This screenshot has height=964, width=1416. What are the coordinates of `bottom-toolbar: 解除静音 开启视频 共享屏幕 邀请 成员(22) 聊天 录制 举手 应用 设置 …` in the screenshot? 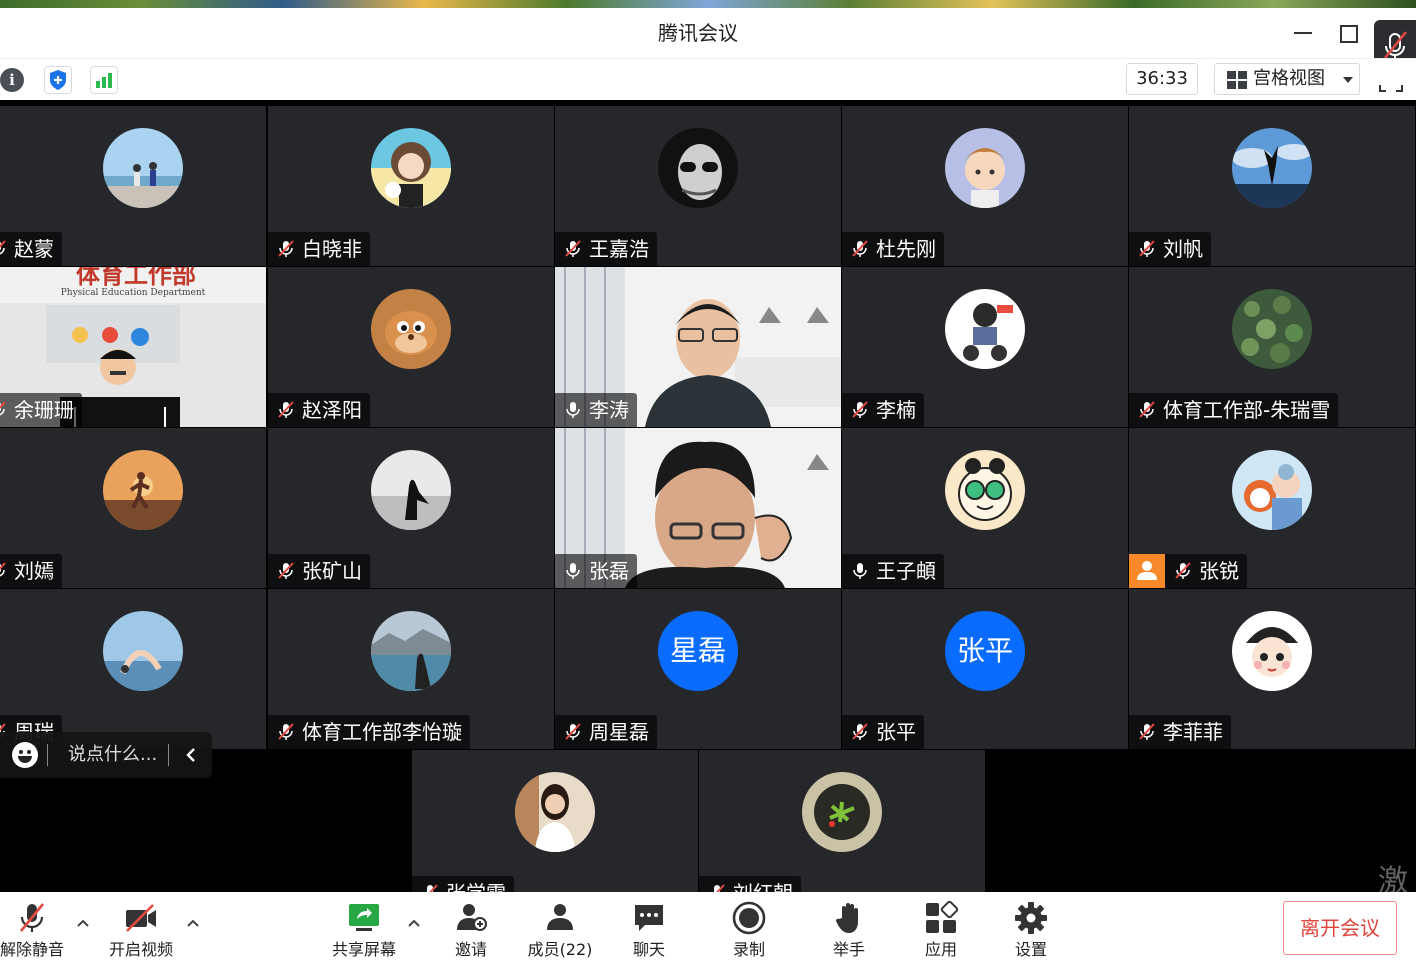 It's located at (708, 928).